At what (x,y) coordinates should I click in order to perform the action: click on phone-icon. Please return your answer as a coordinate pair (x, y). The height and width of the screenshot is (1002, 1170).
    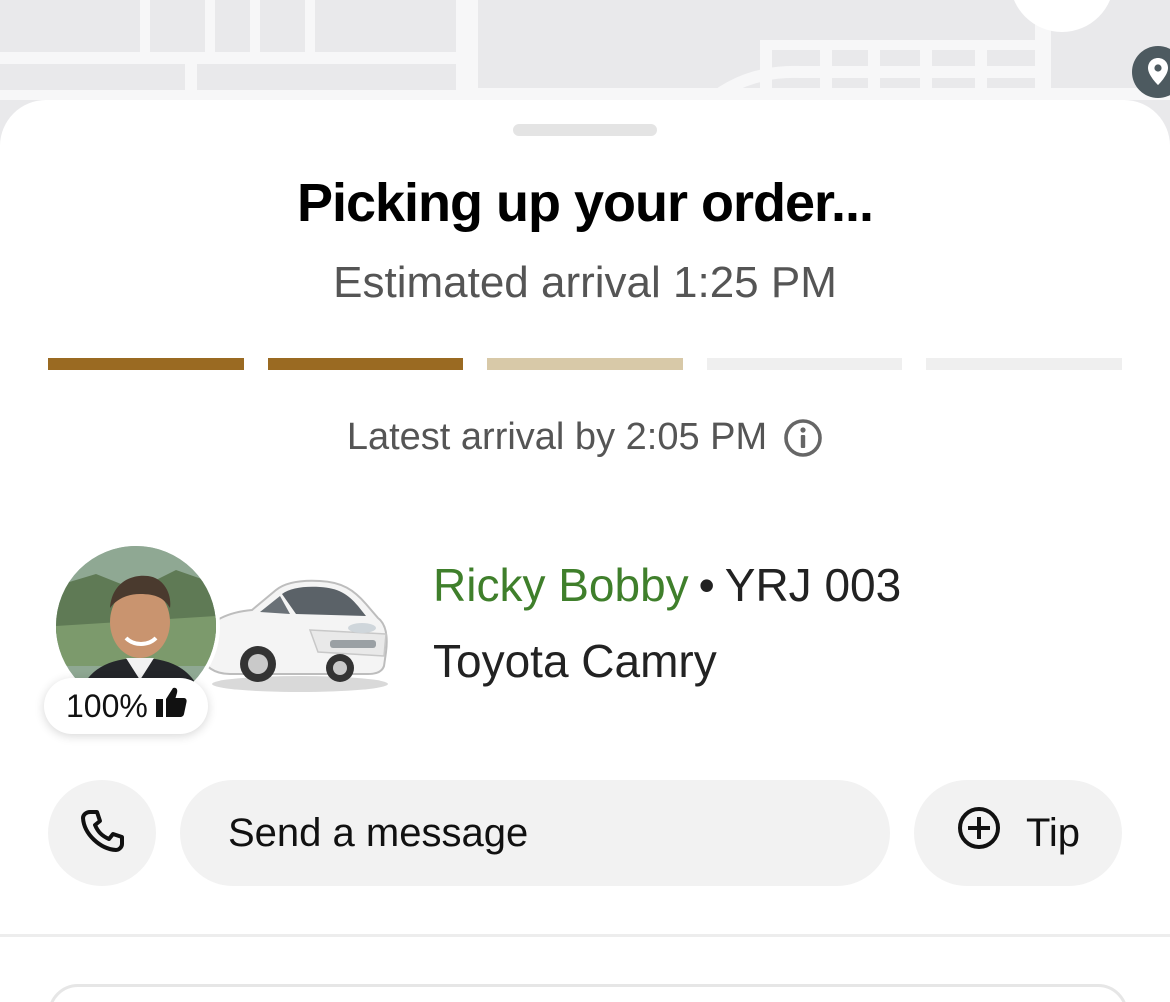
    Looking at the image, I should click on (102, 833).